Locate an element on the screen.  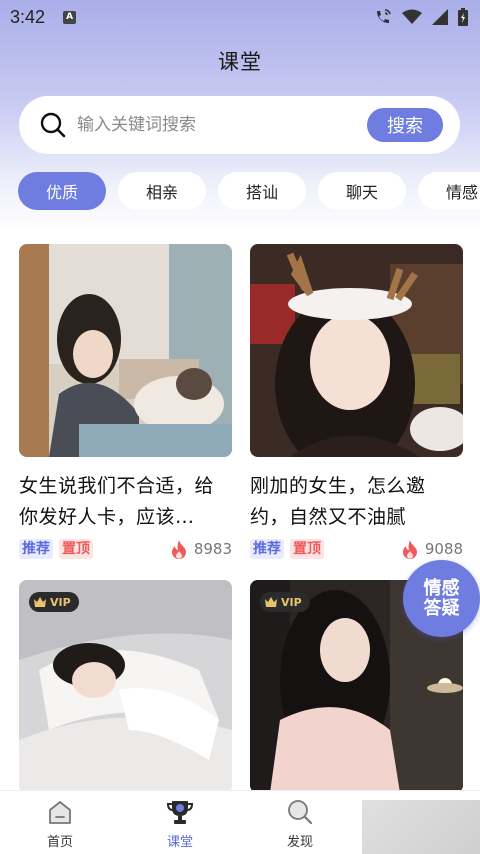
course-card: VIP is located at coordinates (125, 686).